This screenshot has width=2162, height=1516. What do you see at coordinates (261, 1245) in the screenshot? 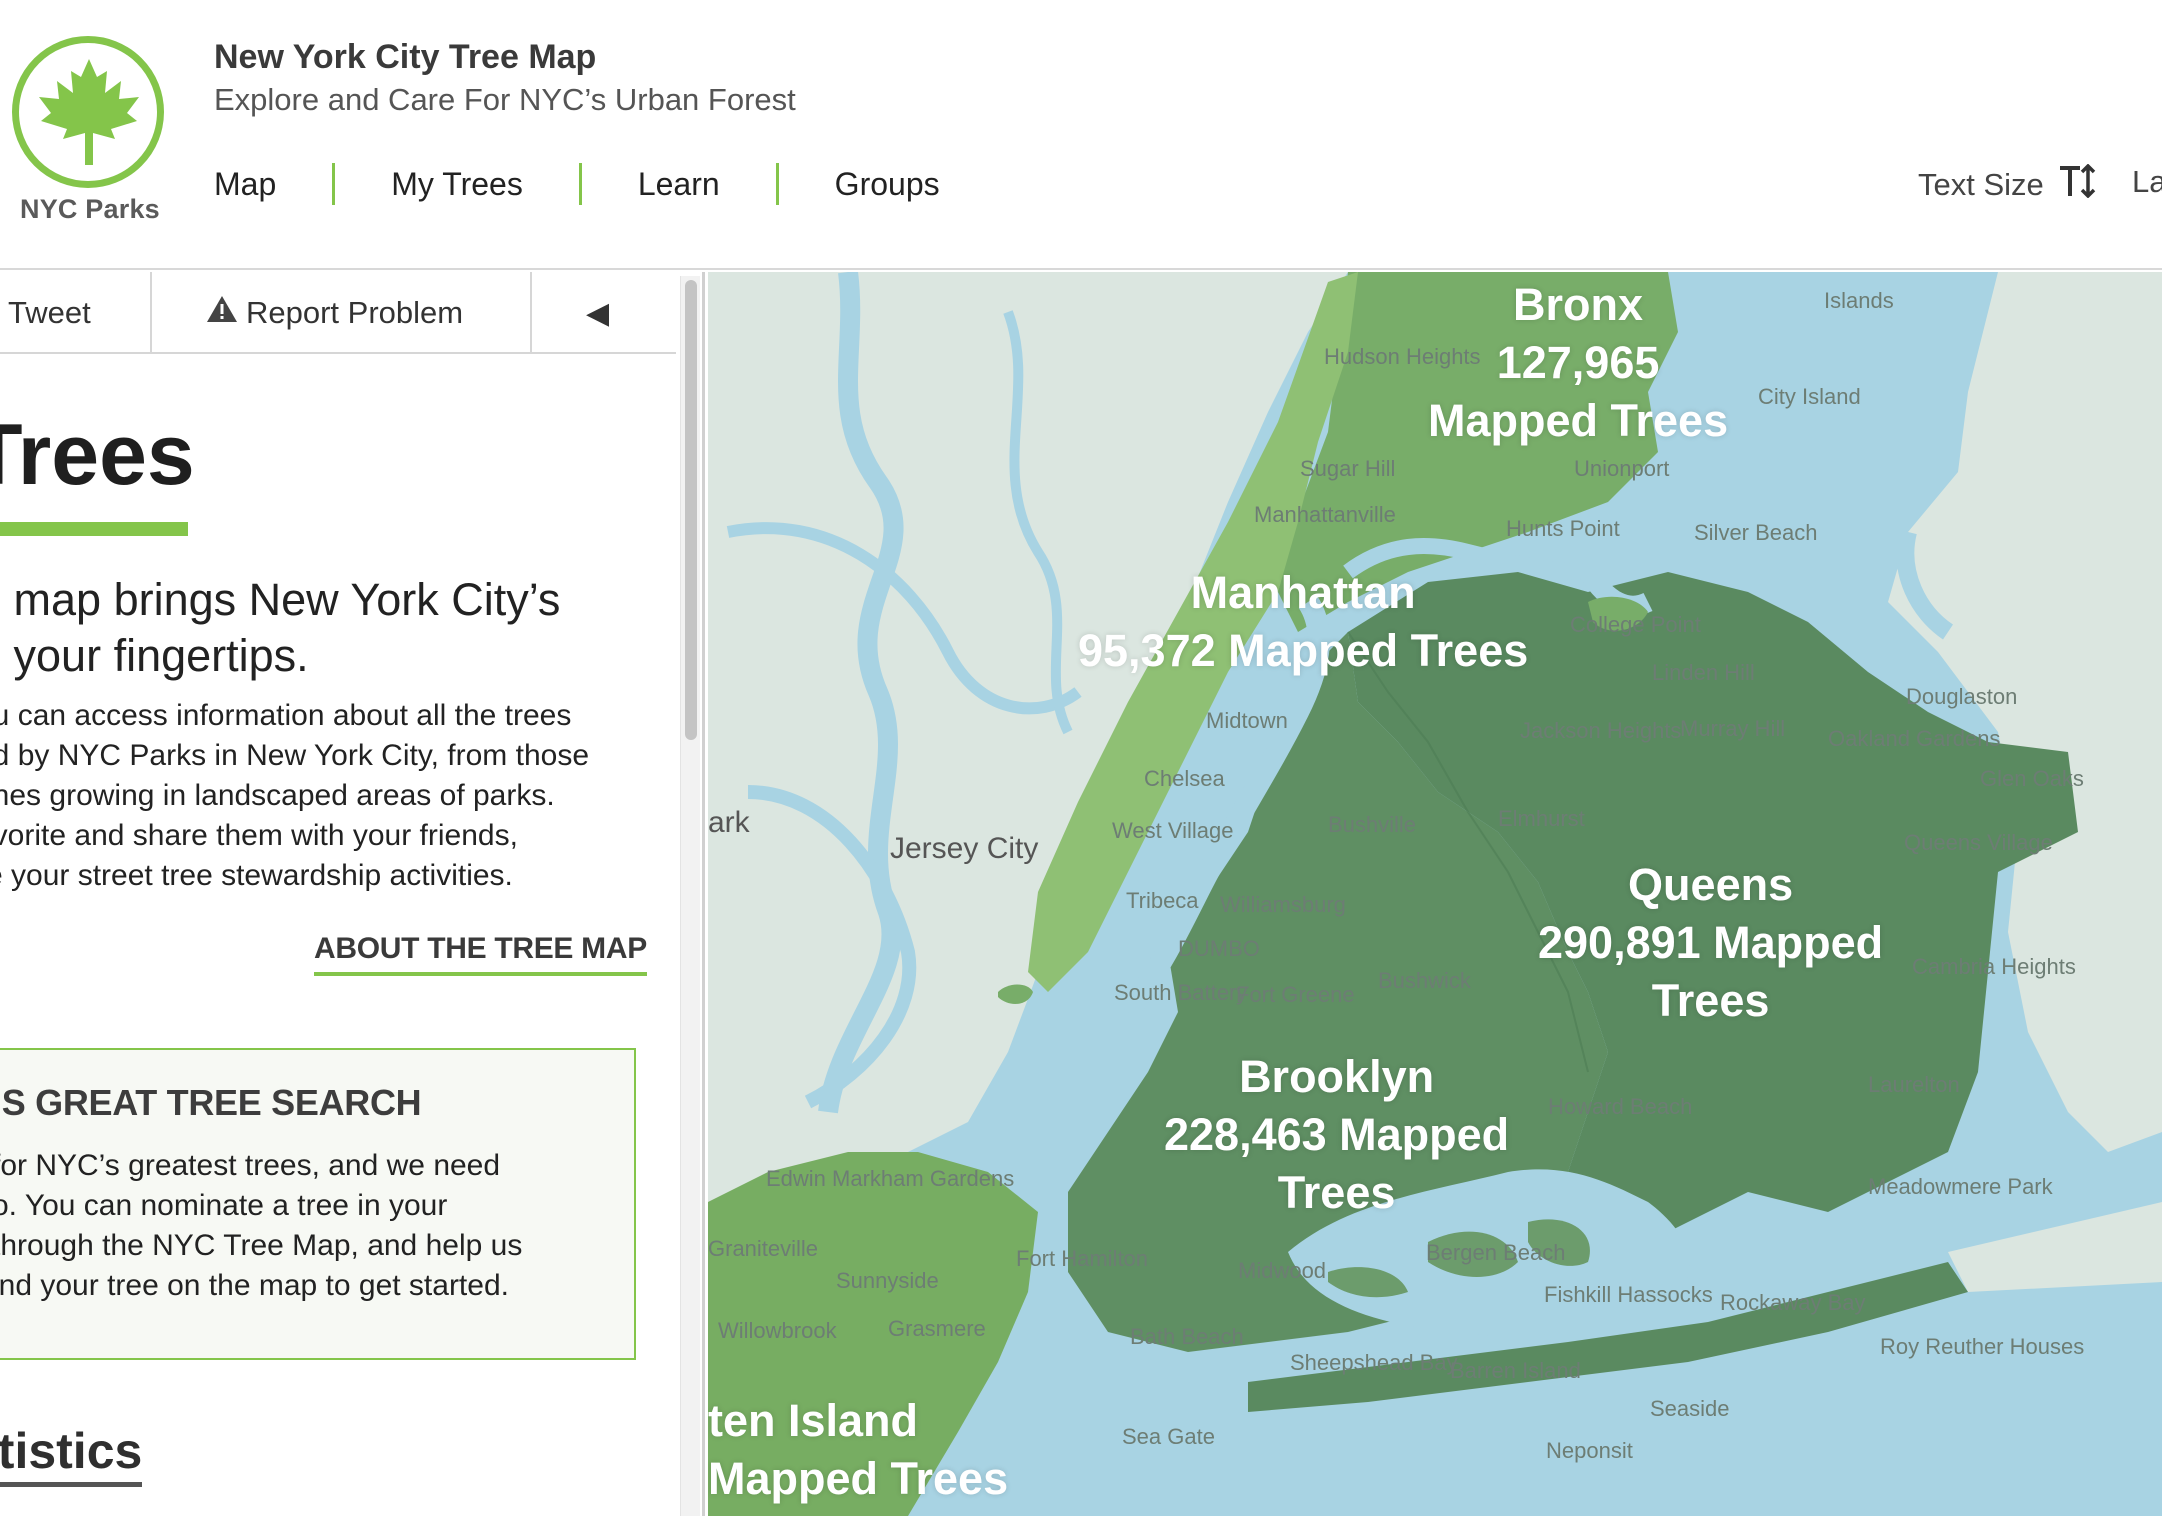
I see `callout-line: through the NYC Tree Map, and help us` at bounding box center [261, 1245].